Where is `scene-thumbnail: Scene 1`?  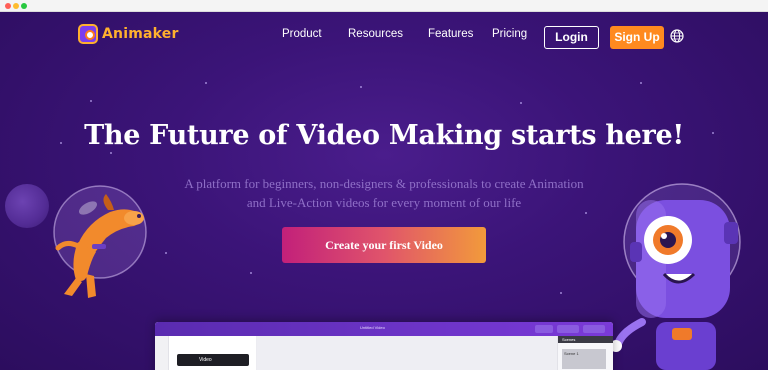 scene-thumbnail: Scene 1 is located at coordinates (584, 359).